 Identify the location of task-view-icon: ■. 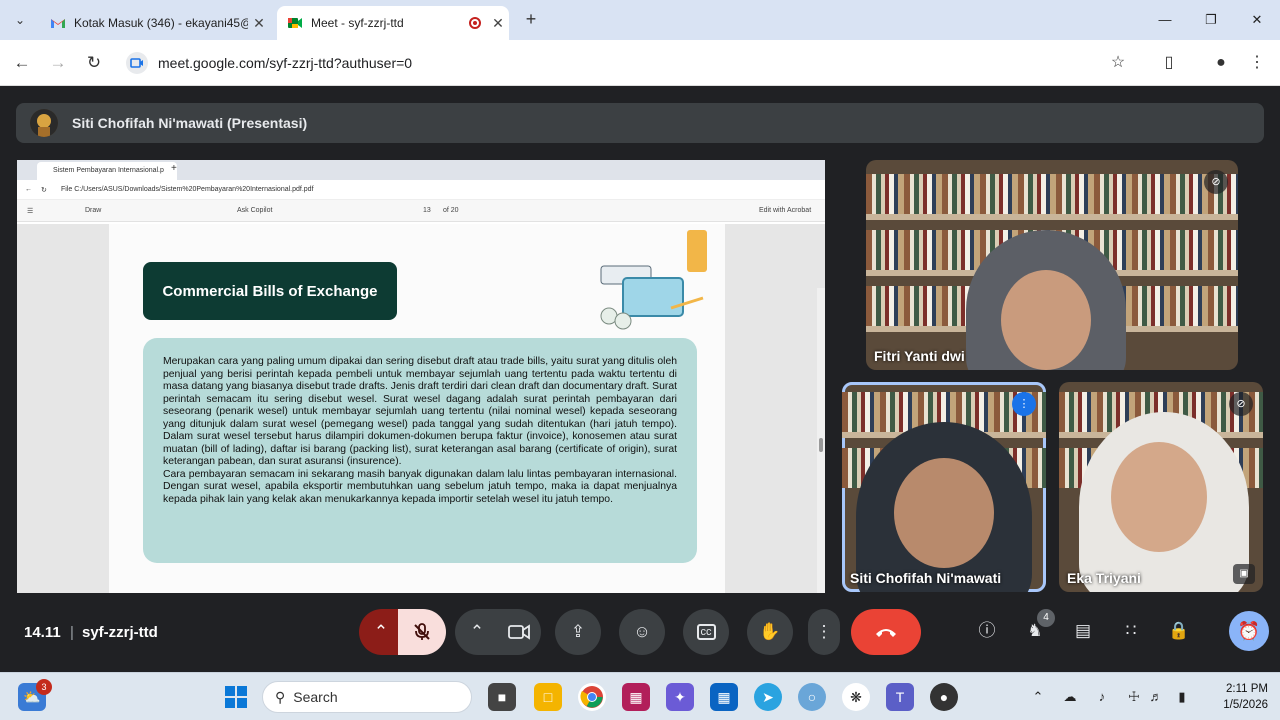
(502, 697).